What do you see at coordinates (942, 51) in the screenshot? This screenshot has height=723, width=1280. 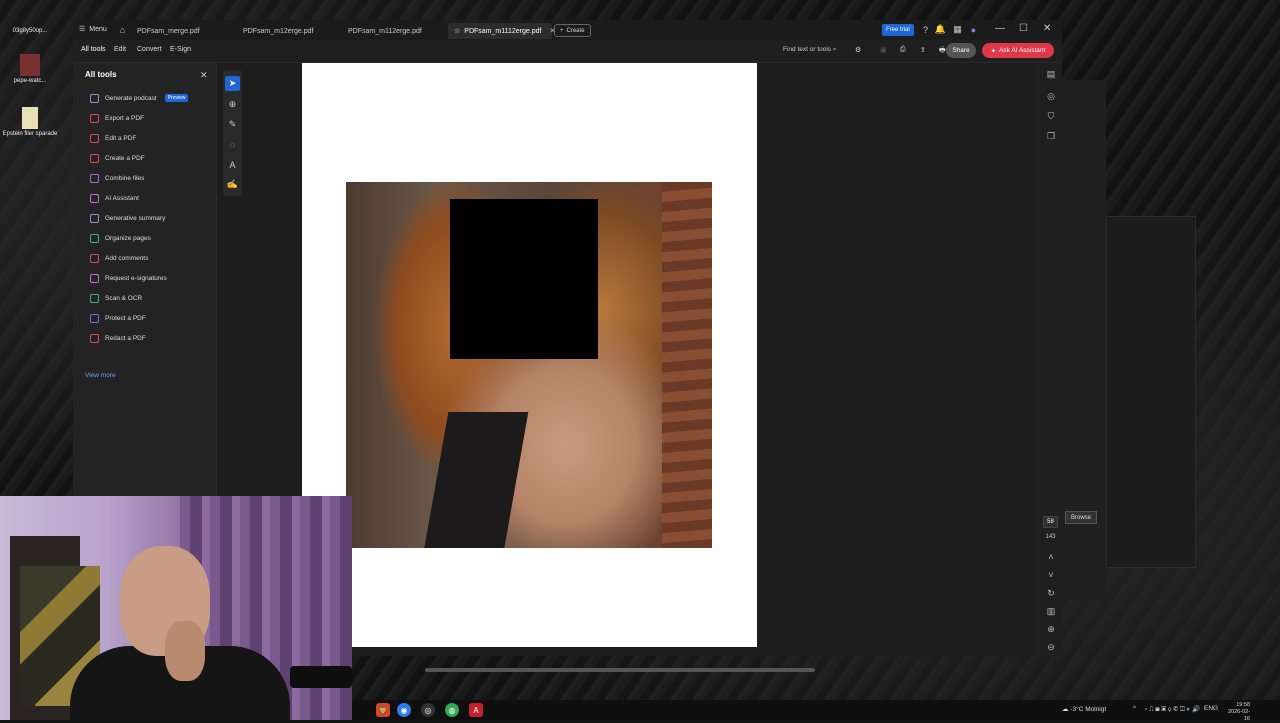 I see `printer-icon: 🖶` at bounding box center [942, 51].